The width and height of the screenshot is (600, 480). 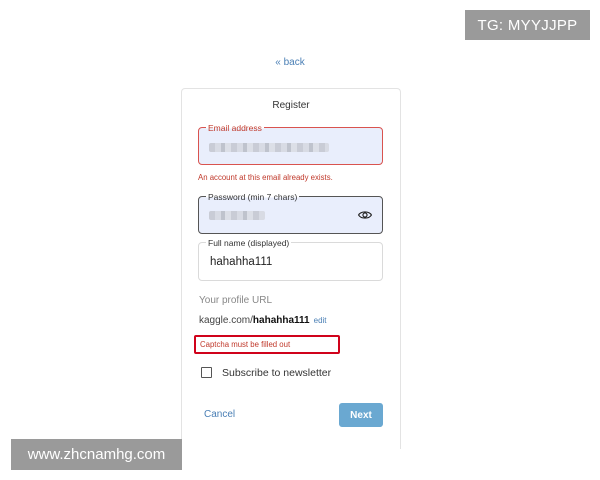 What do you see at coordinates (291, 105) in the screenshot?
I see `form-title: Register` at bounding box center [291, 105].